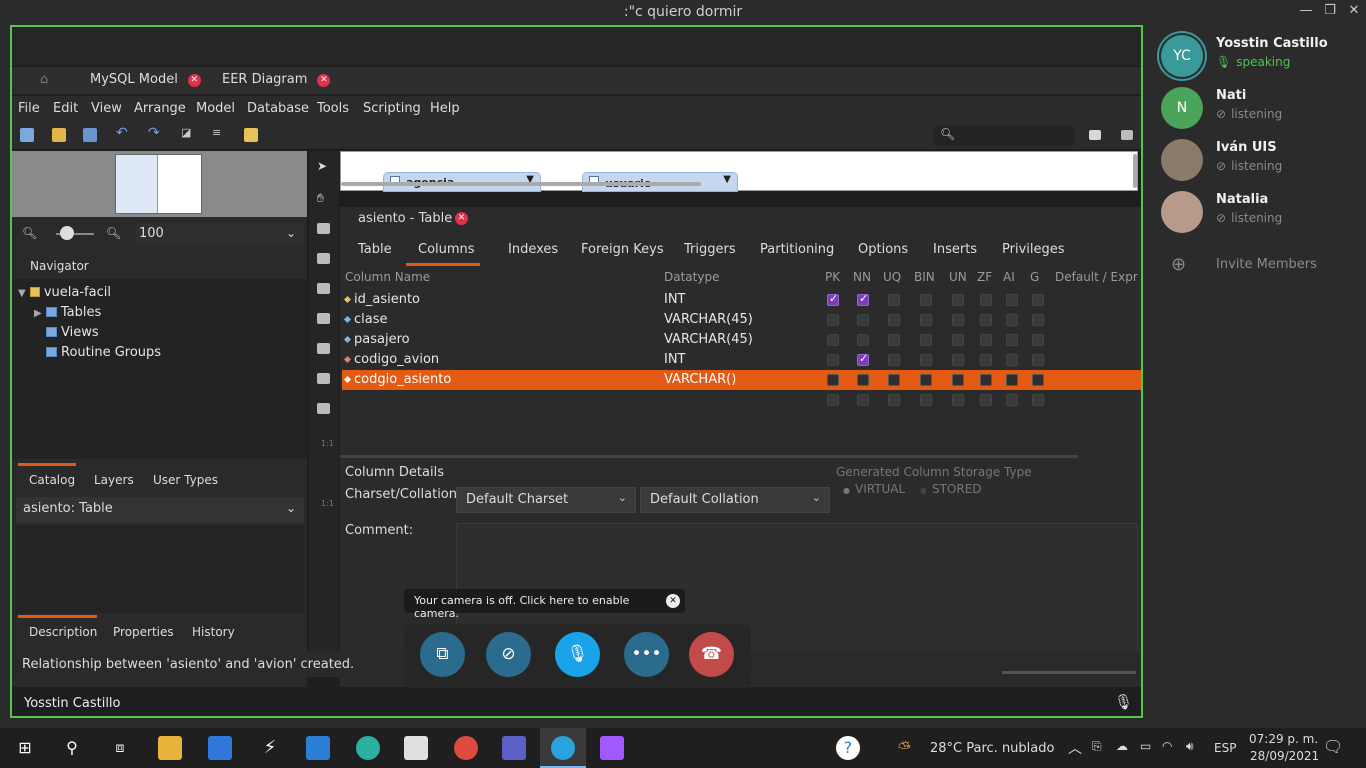 This screenshot has width=1366, height=768. I want to click on column-name-cell: codgio_asiento, so click(402, 379).